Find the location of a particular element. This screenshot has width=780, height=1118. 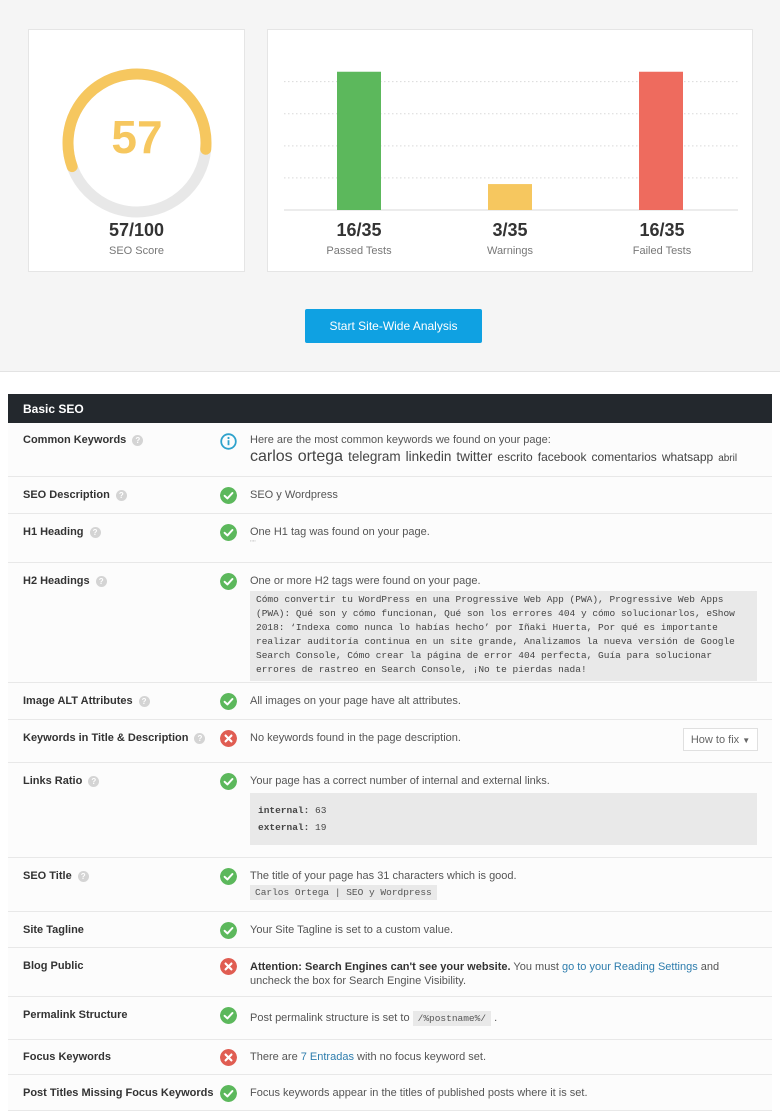

row-label-text: Image ALT Attributes is located at coordinates (78, 701).